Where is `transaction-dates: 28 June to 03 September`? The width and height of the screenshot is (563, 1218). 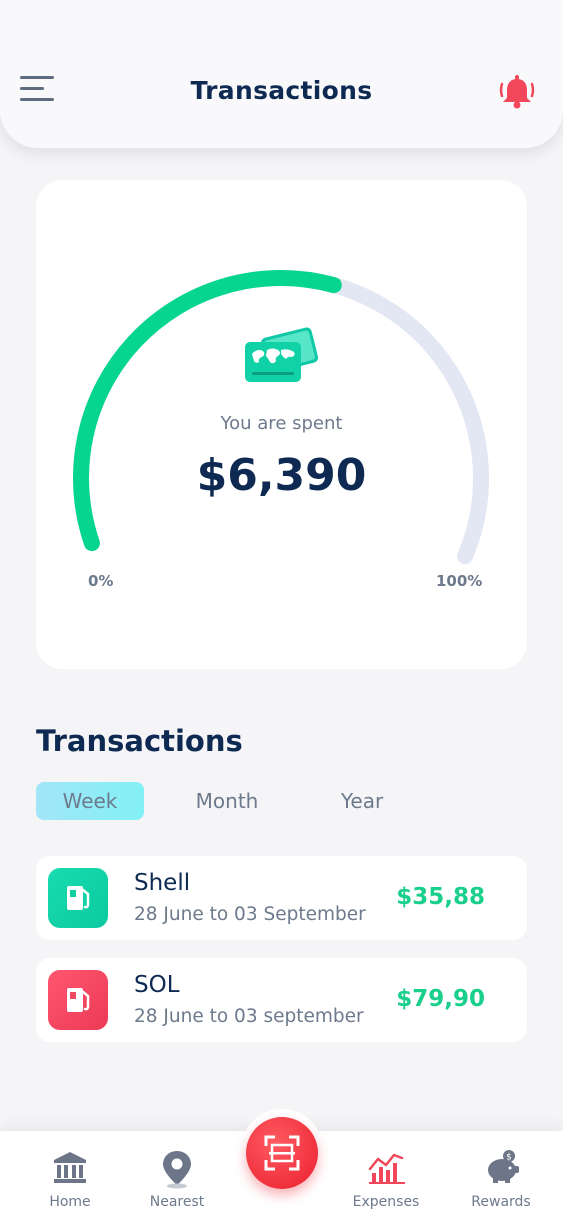 transaction-dates: 28 June to 03 September is located at coordinates (250, 914).